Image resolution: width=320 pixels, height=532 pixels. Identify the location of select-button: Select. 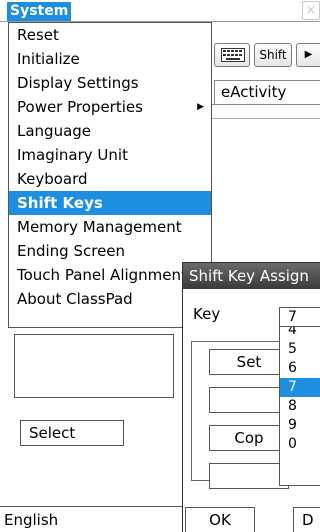
(72, 433).